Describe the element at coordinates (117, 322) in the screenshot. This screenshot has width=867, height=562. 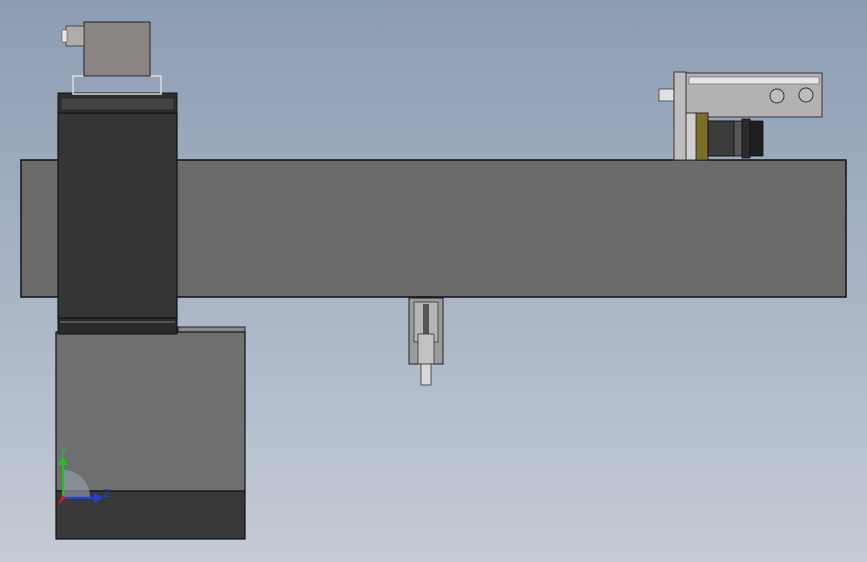
I see `column-lower-collar-line` at that location.